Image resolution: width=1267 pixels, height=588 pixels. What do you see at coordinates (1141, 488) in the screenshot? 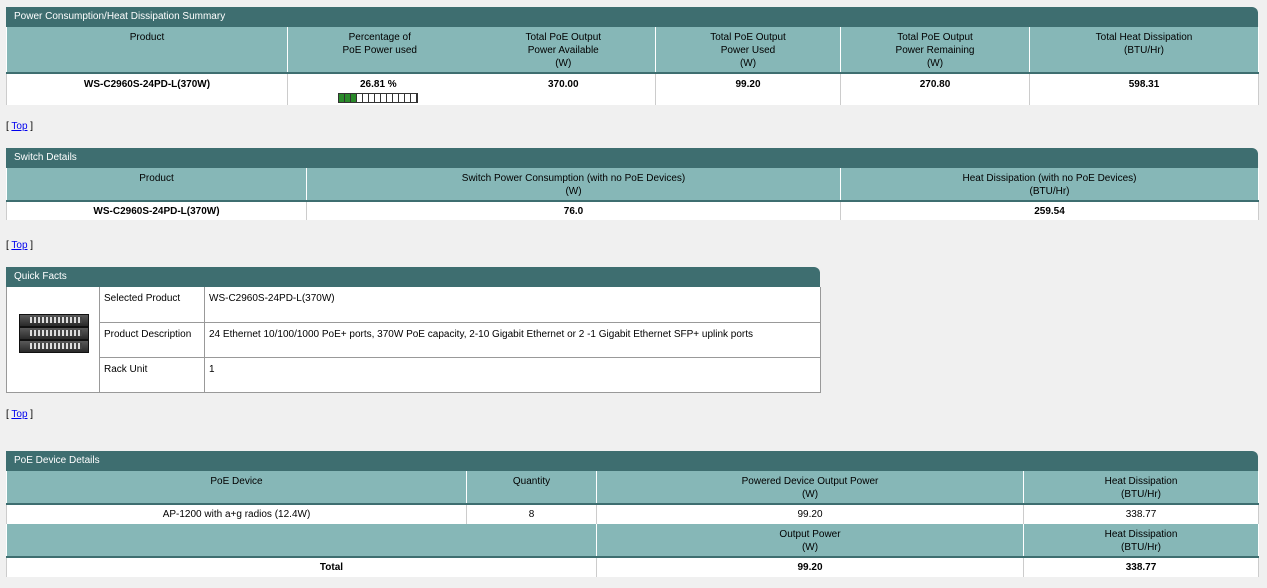
I see `poe-header-heat: Heat Dissipation (BTU/Hr)` at bounding box center [1141, 488].